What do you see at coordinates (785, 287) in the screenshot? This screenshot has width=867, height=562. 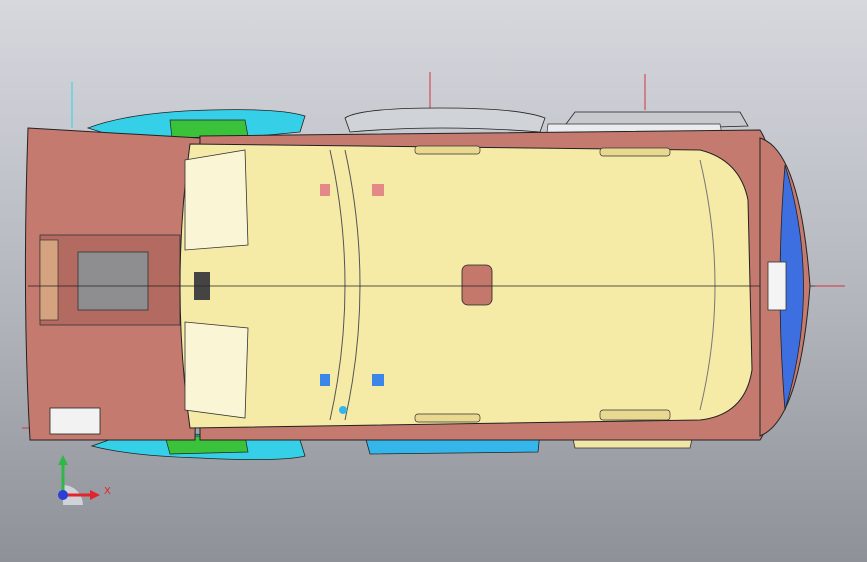 I see `front-lamp-assembly` at bounding box center [785, 287].